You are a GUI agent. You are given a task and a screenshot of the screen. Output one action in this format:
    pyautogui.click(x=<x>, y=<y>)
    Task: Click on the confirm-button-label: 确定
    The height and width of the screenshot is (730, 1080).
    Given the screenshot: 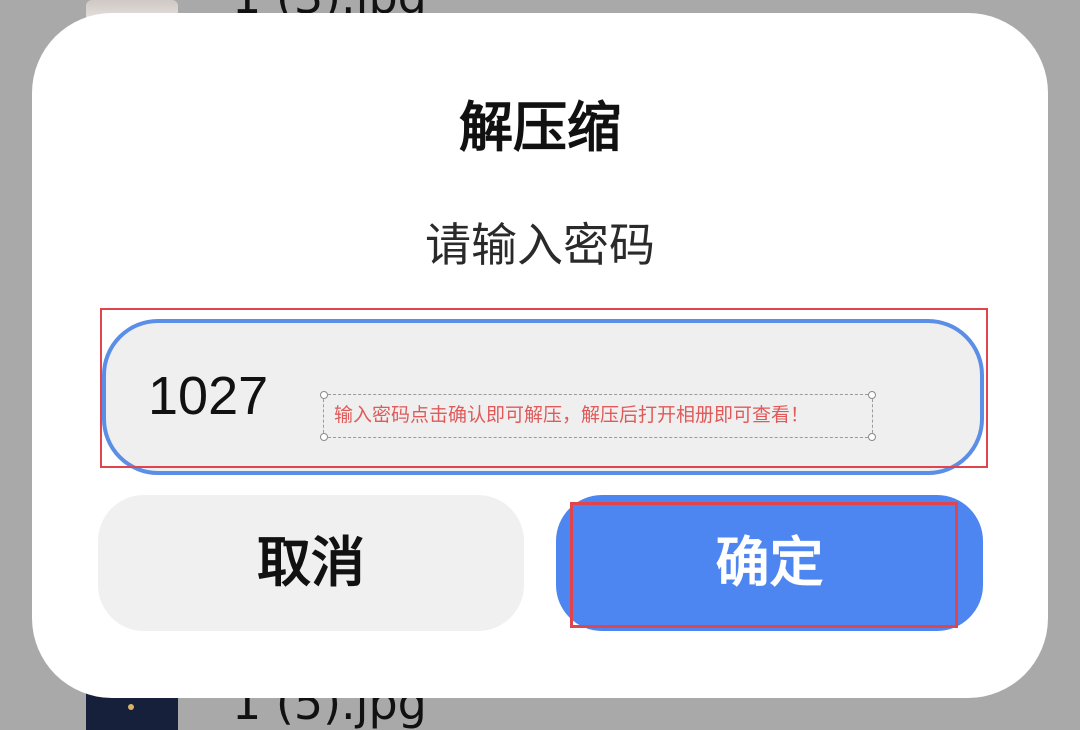 What is the action you would take?
    pyautogui.click(x=769, y=562)
    